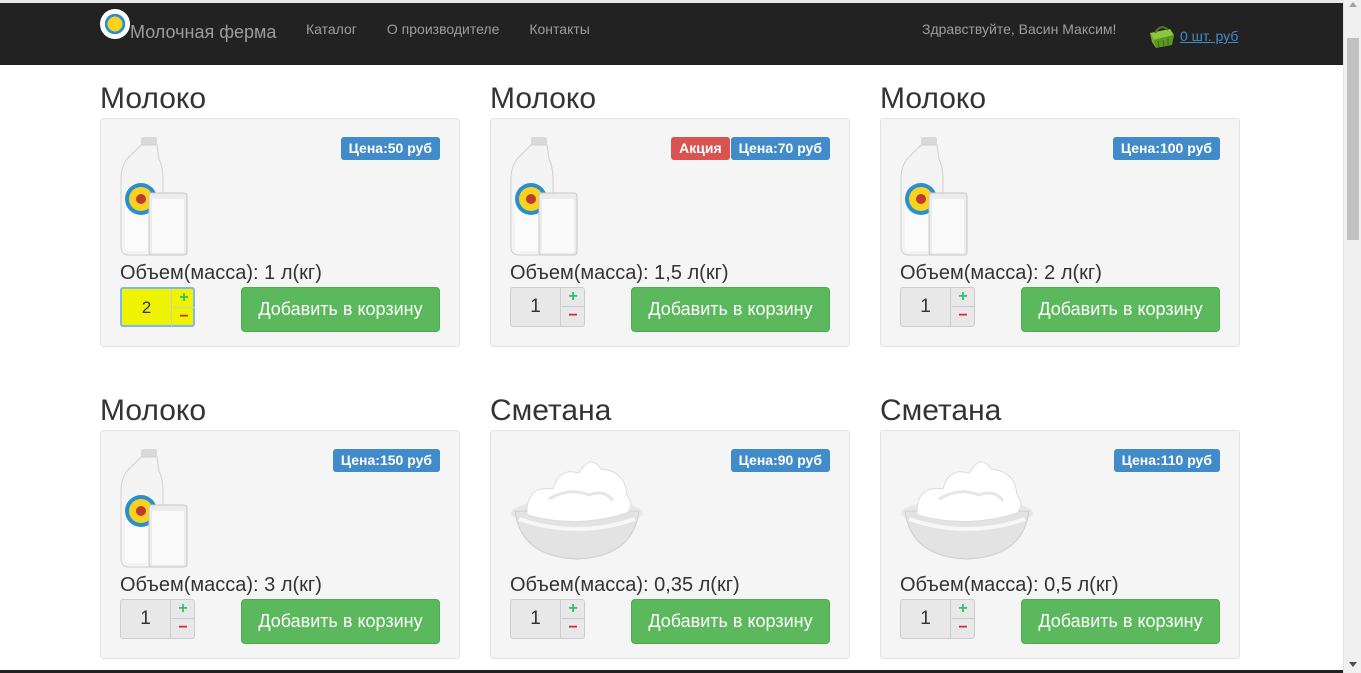 Image resolution: width=1361 pixels, height=673 pixels. Describe the element at coordinates (1353, 4) in the screenshot. I see `scroll-up-arrow-icon` at that location.